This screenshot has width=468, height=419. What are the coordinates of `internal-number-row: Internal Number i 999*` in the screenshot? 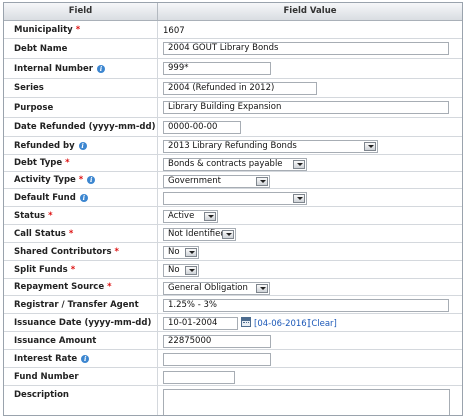 It's located at (233, 69).